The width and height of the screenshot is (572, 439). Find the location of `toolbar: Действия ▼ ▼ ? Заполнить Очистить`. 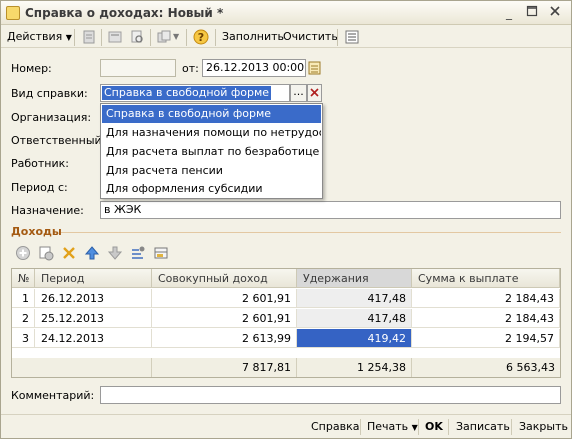

toolbar: Действия ▼ ▼ ? Заполнить Очистить is located at coordinates (286, 37).